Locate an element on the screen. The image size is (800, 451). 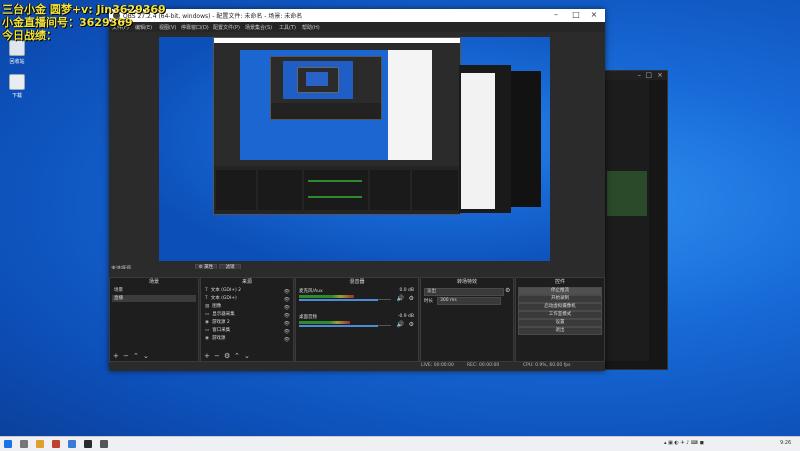
mixer-channel-name: 桌面音频 is located at coordinates (308, 317).